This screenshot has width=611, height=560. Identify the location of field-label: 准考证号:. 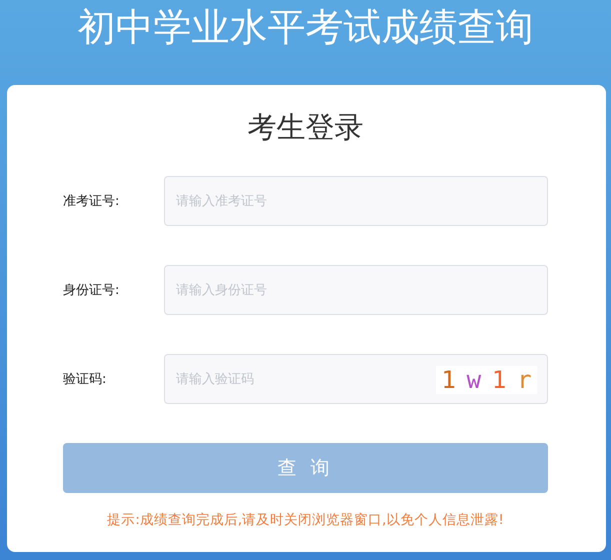
(91, 201).